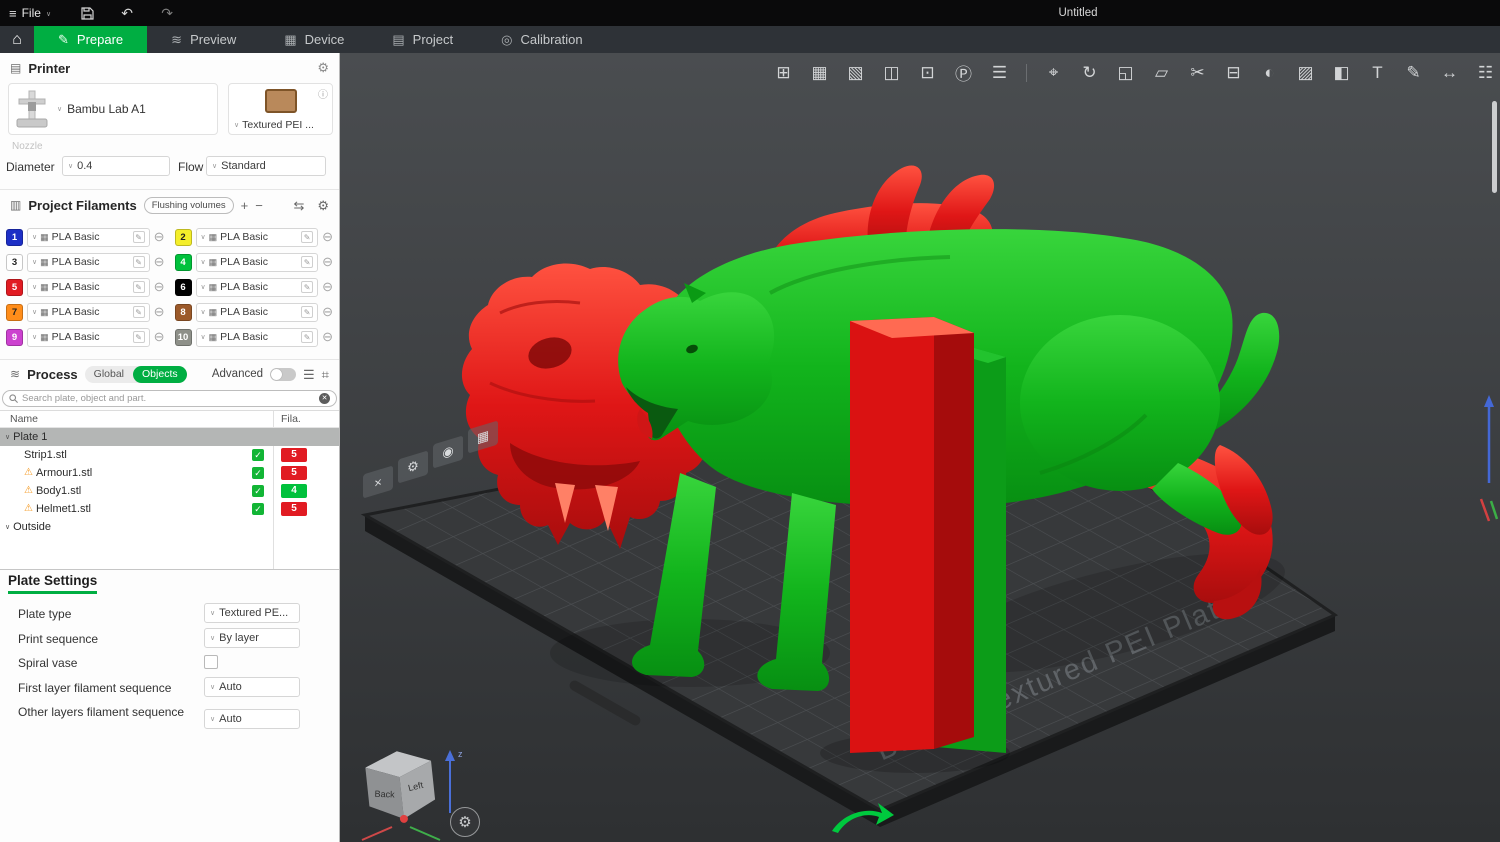  I want to click on search-box: ✕, so click(169, 398).